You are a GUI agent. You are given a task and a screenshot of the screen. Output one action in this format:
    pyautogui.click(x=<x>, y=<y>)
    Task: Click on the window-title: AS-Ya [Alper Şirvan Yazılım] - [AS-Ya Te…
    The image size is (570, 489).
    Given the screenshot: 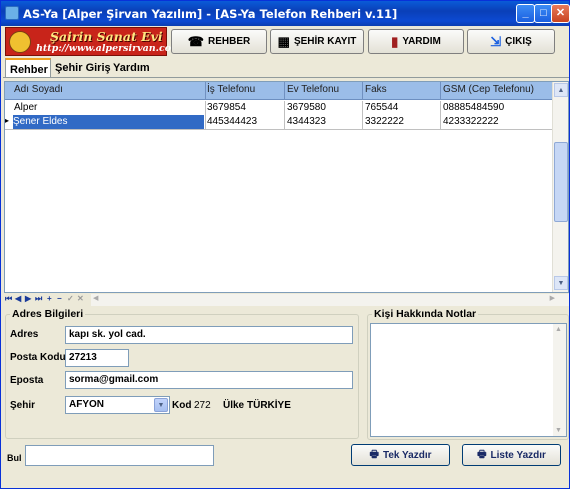 What is the action you would take?
    pyautogui.click(x=210, y=14)
    